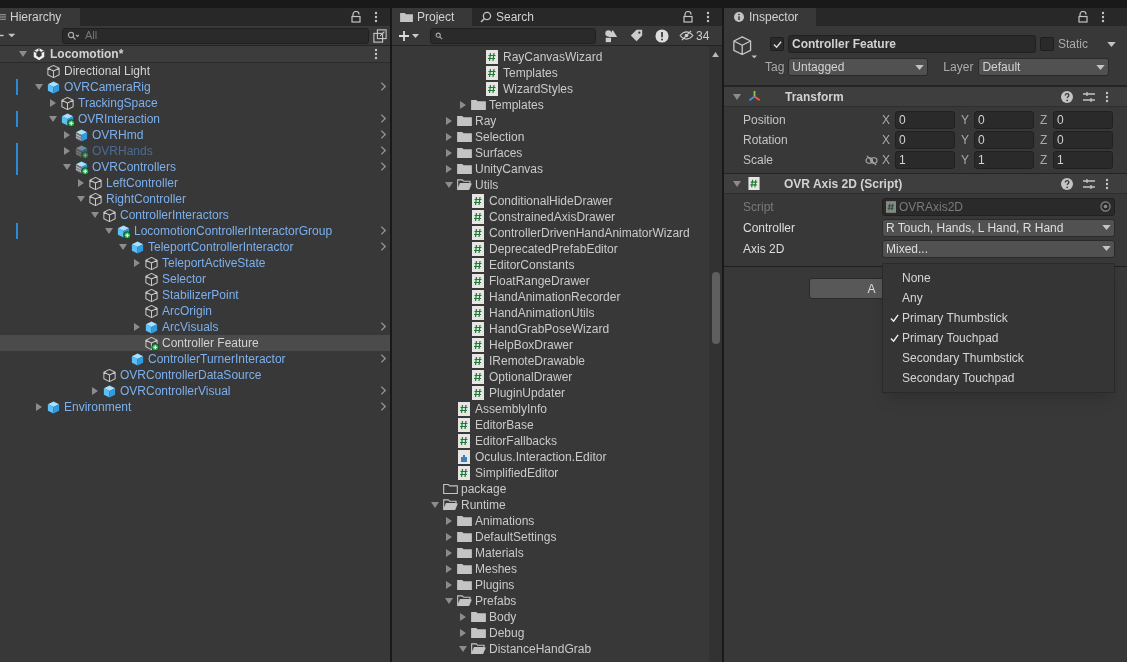  I want to click on sliders-icon, so click(1089, 183).